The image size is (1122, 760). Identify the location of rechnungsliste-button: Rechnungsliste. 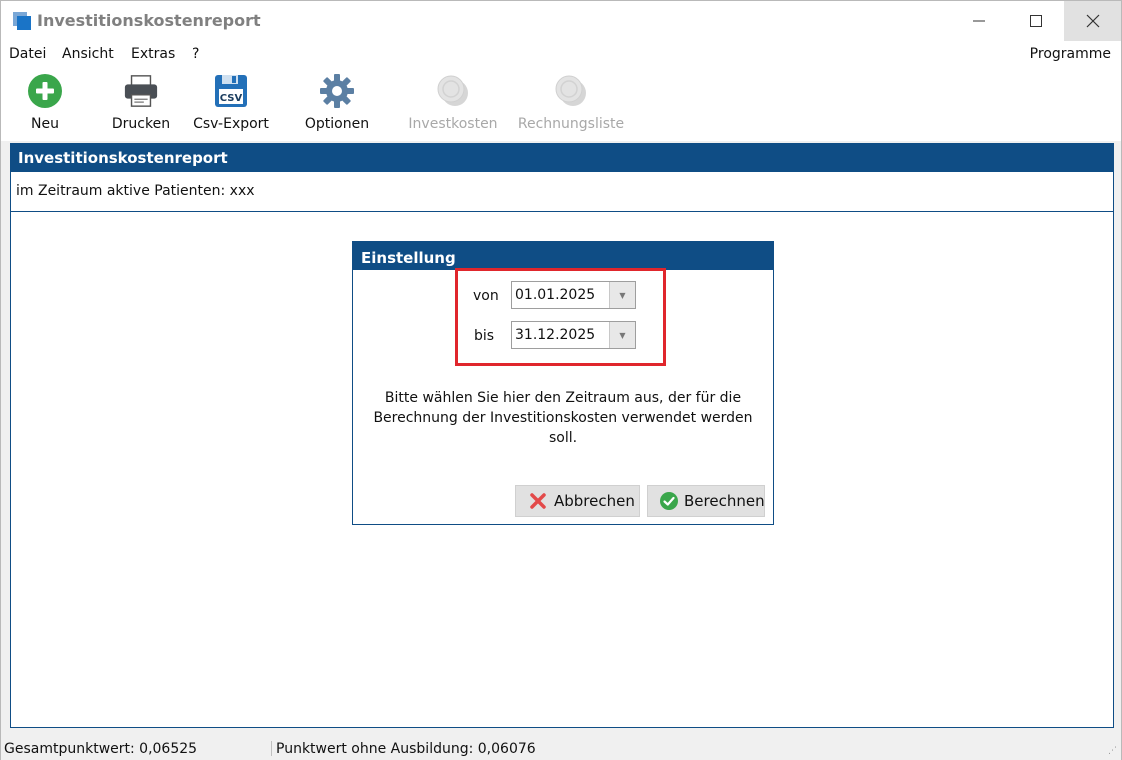
(571, 104).